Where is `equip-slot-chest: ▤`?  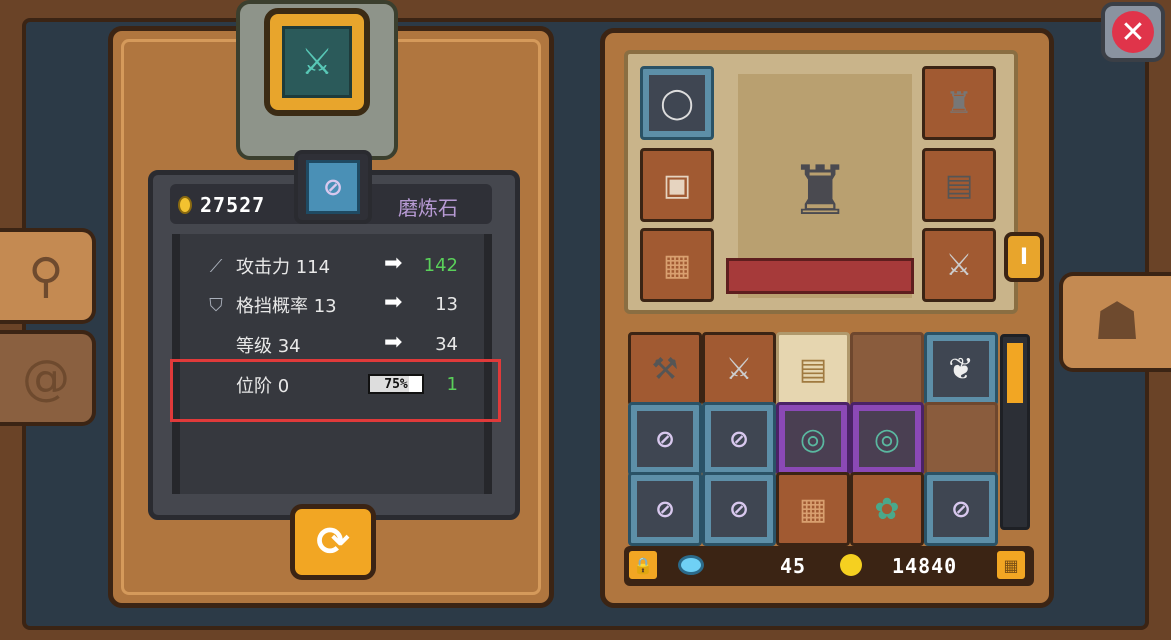 equip-slot-chest: ▤ is located at coordinates (959, 185).